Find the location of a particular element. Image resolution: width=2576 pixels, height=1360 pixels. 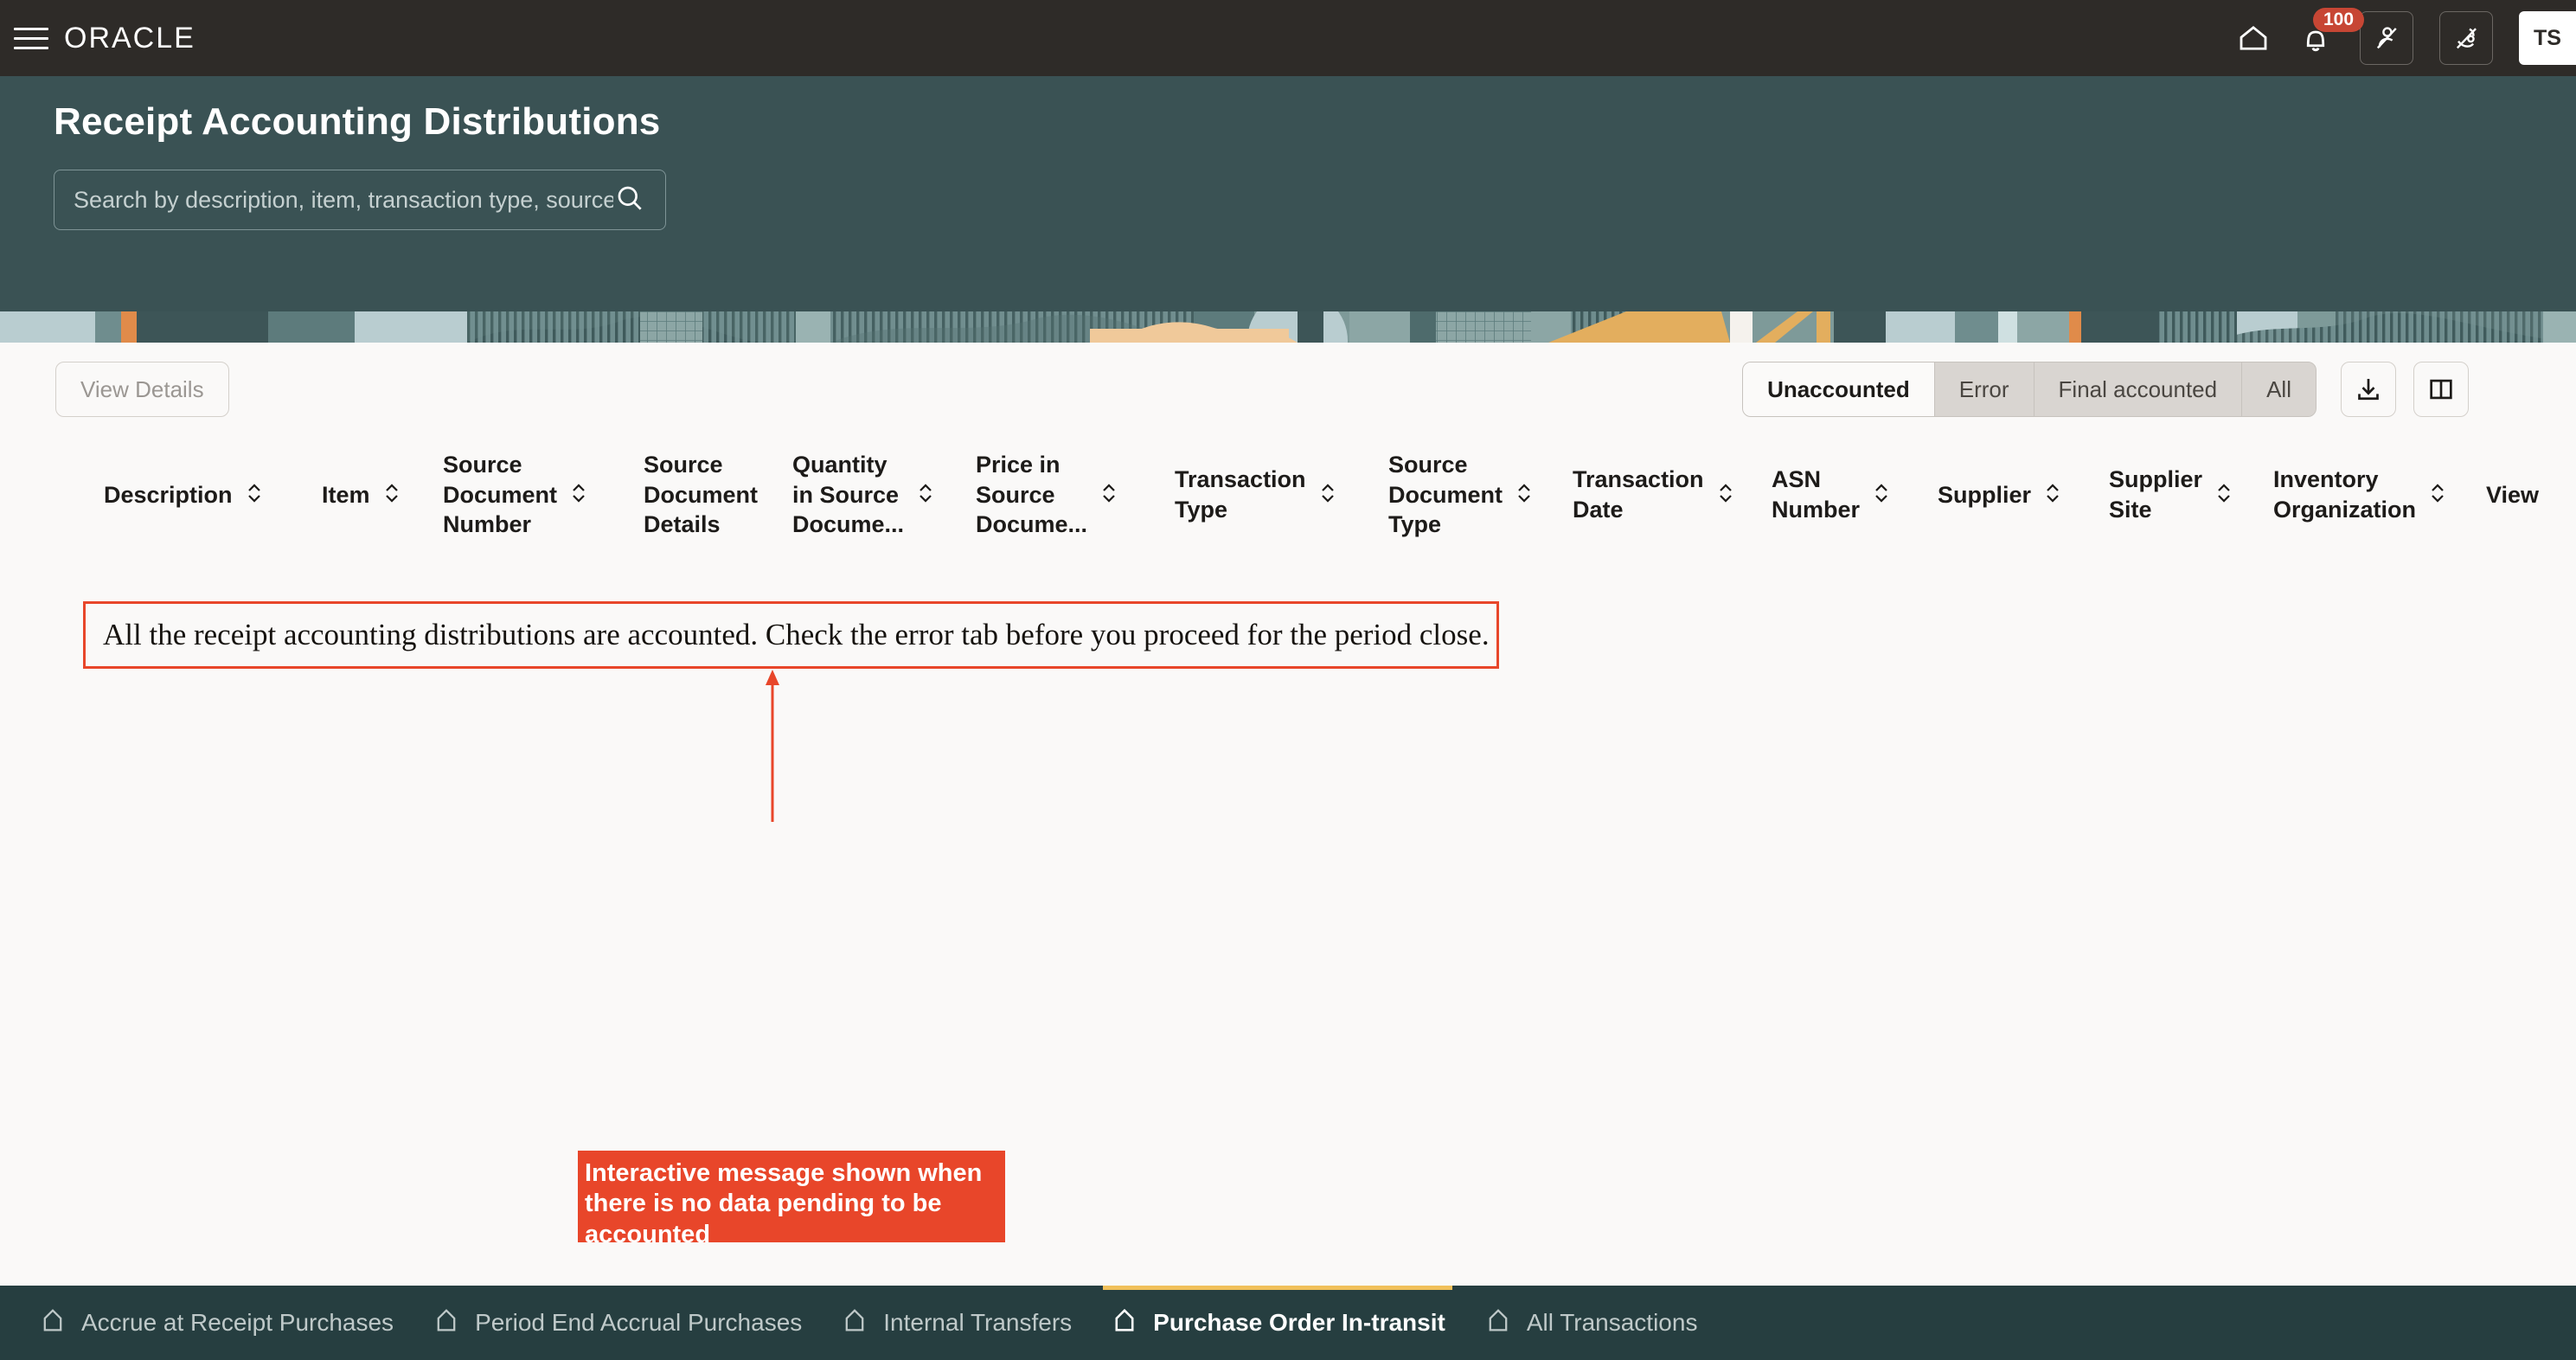

search-input is located at coordinates (343, 200).